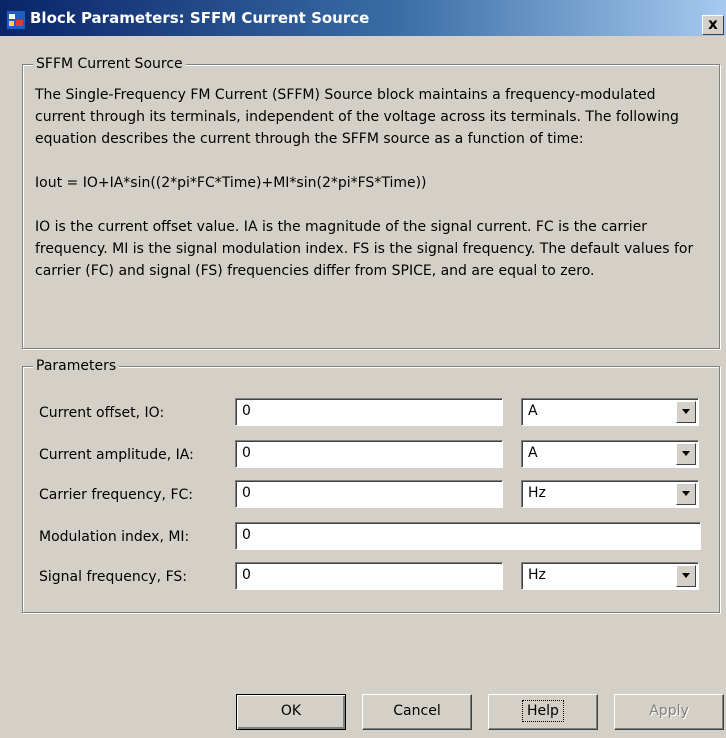 The image size is (726, 738). What do you see at coordinates (533, 411) in the screenshot?
I see `current-offset-unit: A` at bounding box center [533, 411].